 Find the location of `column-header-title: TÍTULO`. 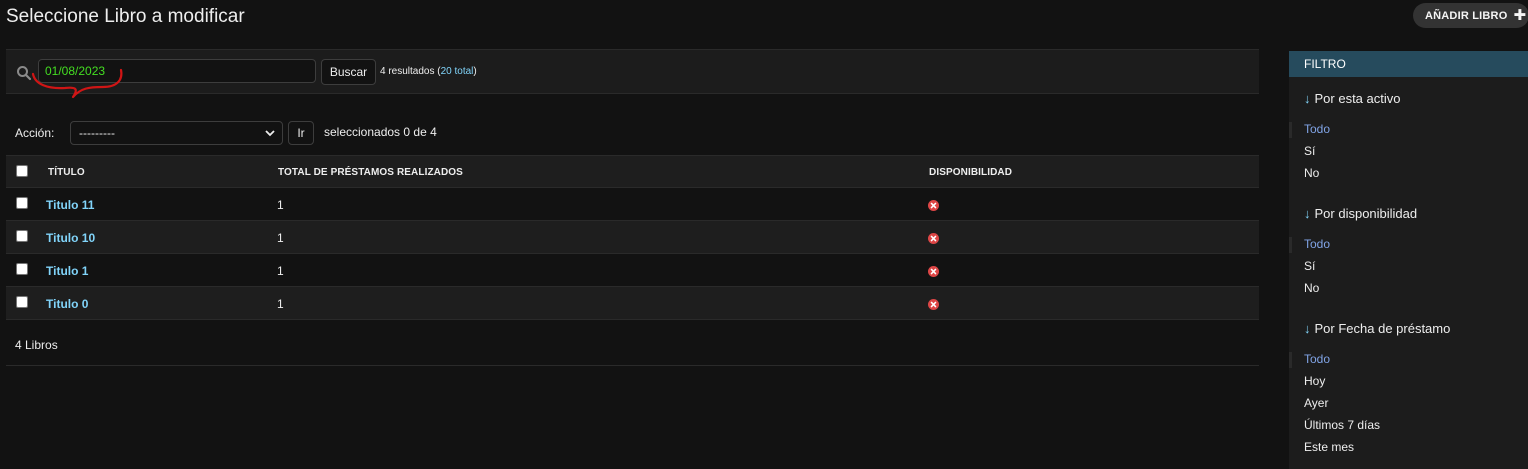

column-header-title: TÍTULO is located at coordinates (66, 172).